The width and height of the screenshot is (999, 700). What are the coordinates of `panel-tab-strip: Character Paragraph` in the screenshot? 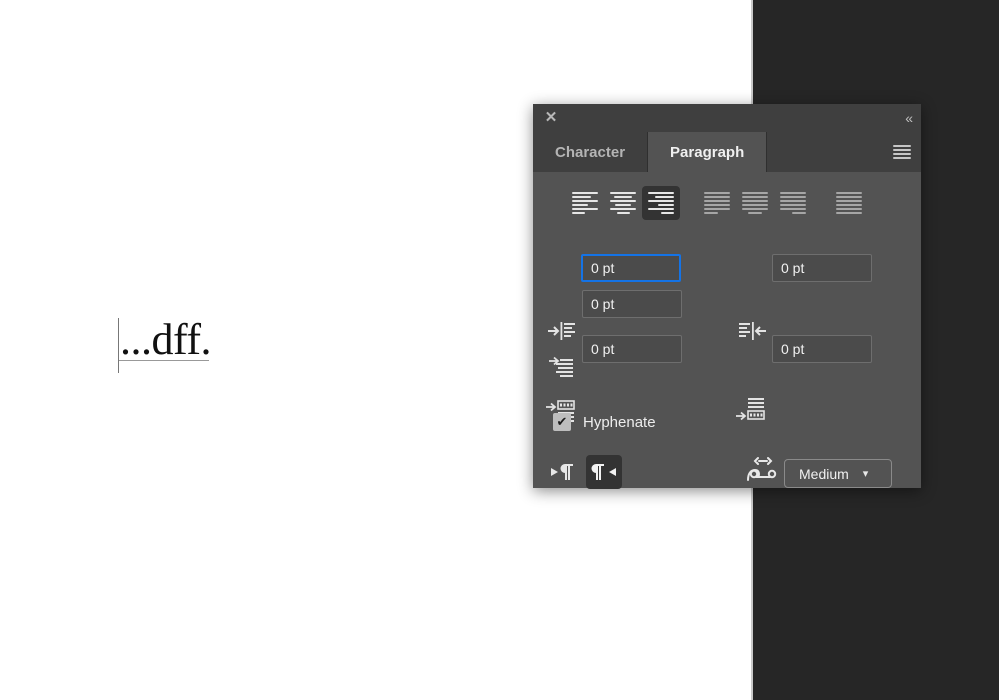 It's located at (727, 152).